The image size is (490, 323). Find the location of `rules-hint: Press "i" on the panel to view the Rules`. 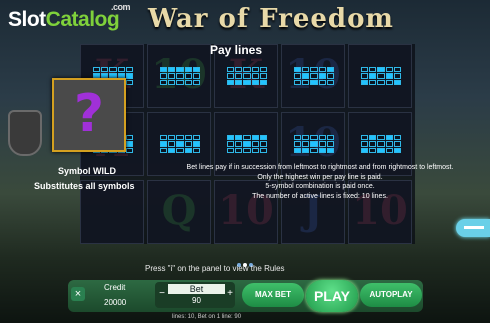

rules-hint: Press "i" on the panel to view the Rules is located at coordinates (215, 268).